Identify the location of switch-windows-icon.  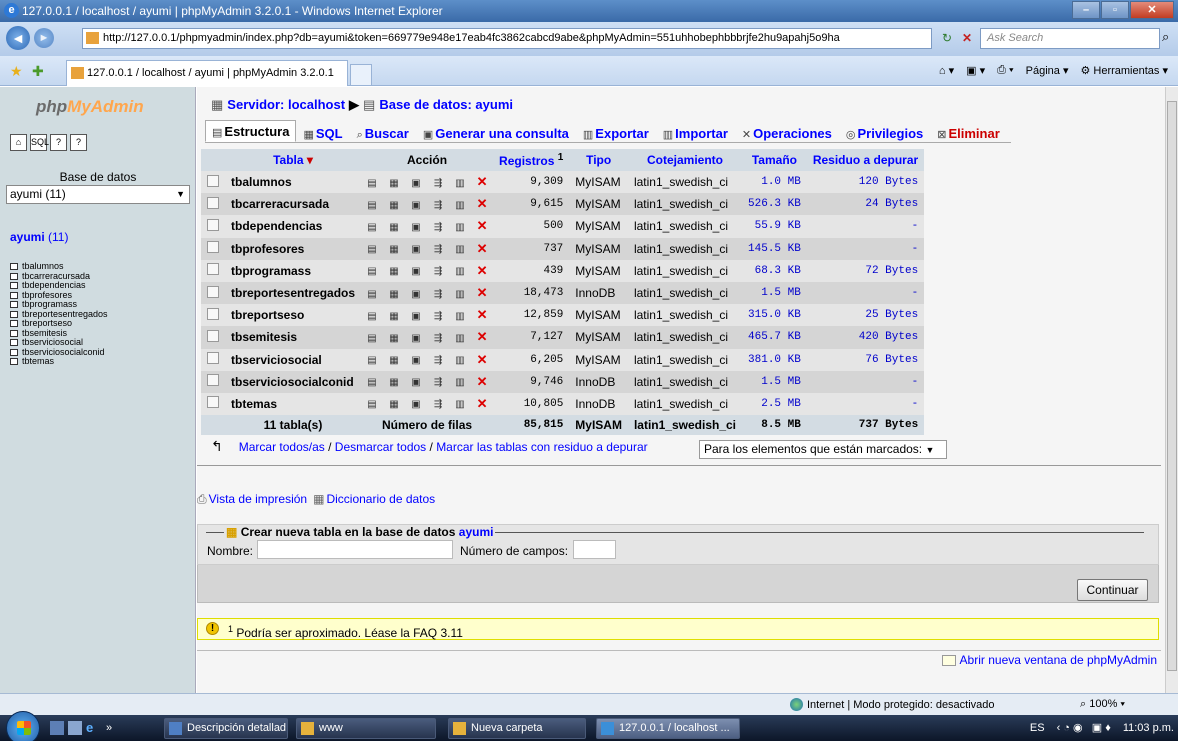
(75, 728).